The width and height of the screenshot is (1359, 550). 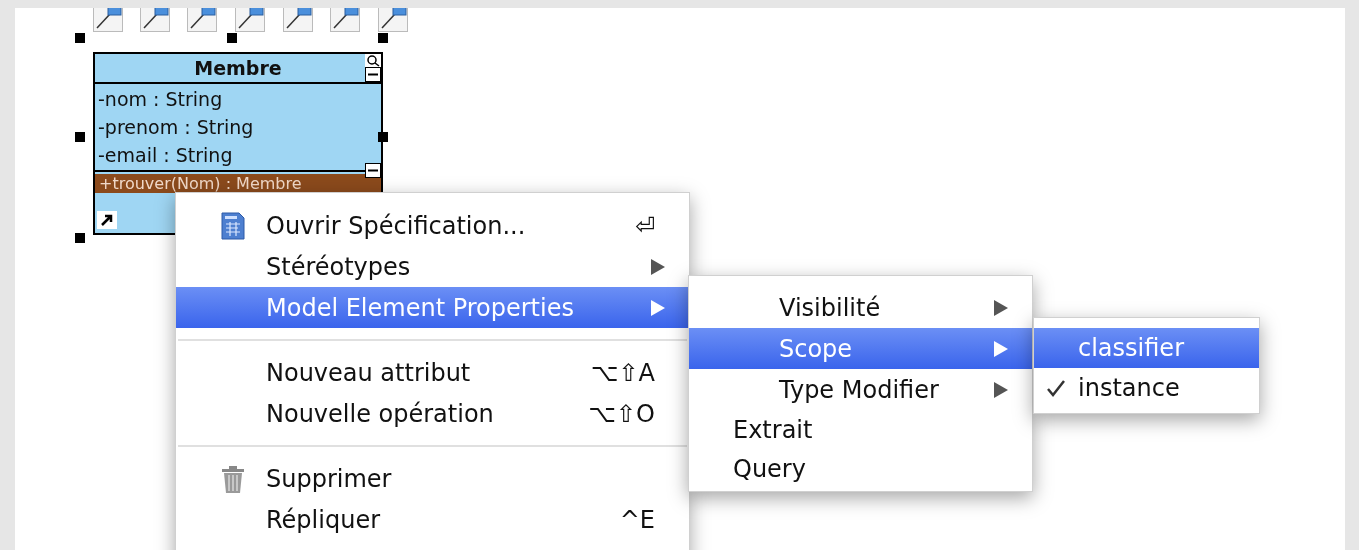 What do you see at coordinates (432, 478) in the screenshot?
I see `menu-item: Supprimer` at bounding box center [432, 478].